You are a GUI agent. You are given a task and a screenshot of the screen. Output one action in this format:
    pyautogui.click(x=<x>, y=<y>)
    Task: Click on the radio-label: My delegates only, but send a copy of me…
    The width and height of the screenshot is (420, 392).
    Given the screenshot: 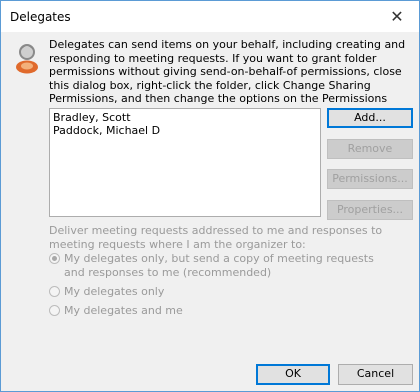 What is the action you would take?
    pyautogui.click(x=219, y=265)
    